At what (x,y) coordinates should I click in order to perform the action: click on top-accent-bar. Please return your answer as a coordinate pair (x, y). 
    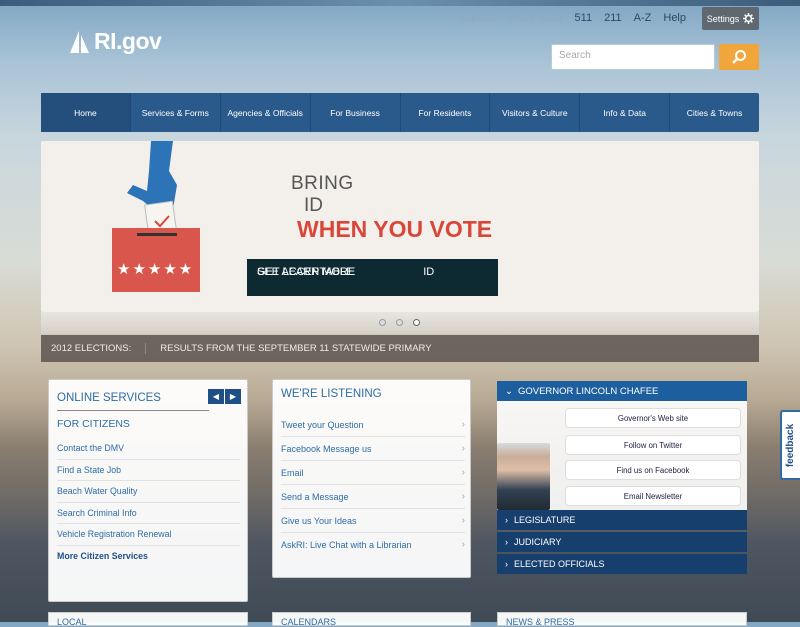
    Looking at the image, I should click on (400, 3).